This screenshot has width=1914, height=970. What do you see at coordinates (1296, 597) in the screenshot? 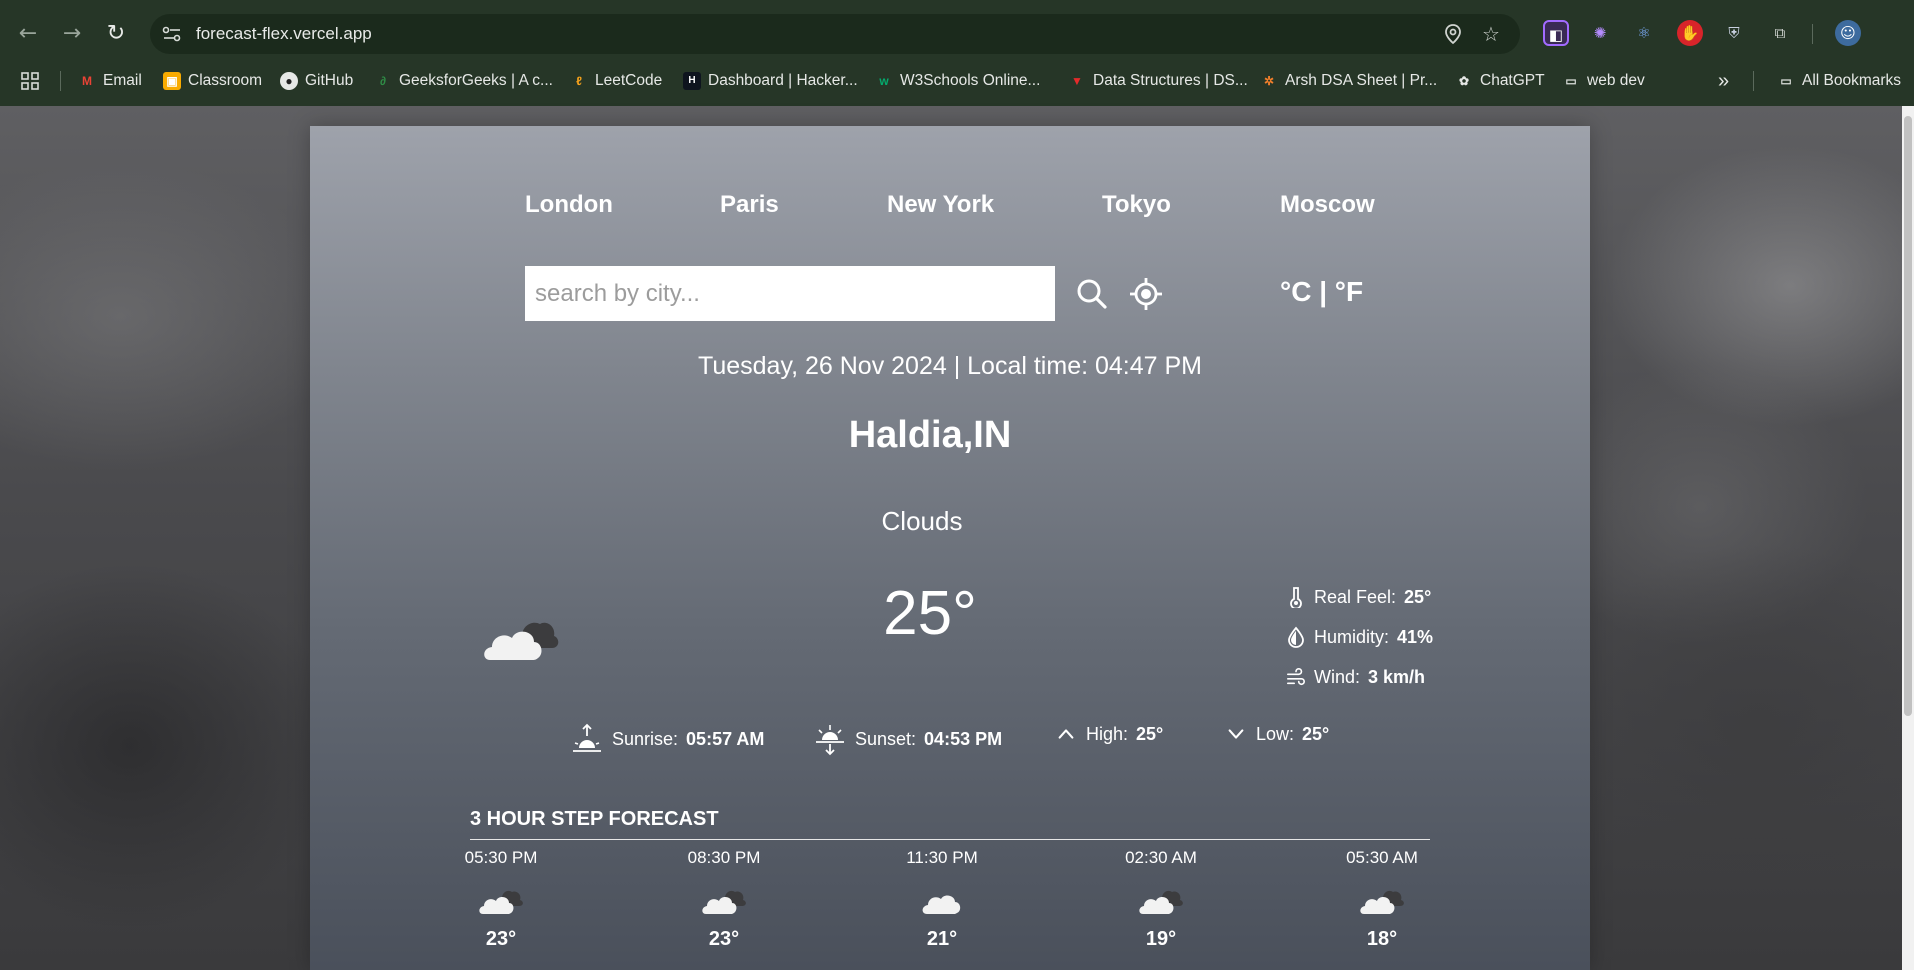
I see `thermometer-icon` at bounding box center [1296, 597].